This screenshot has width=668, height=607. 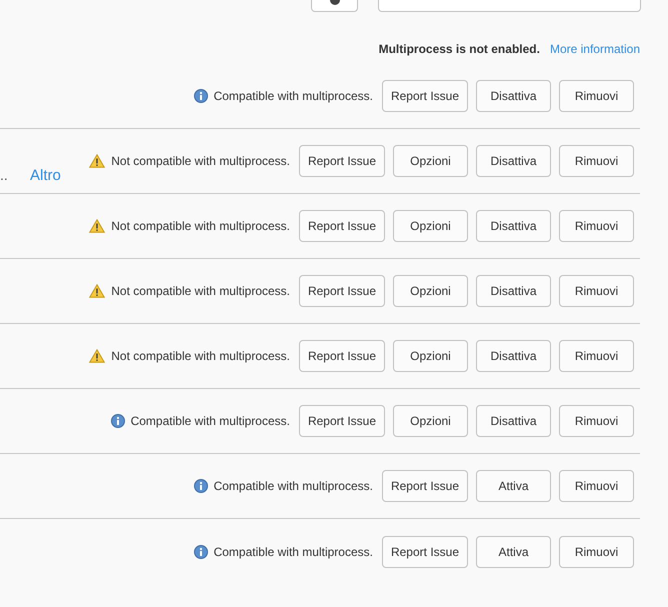 What do you see at coordinates (4, 175) in the screenshot?
I see `truncated-text: ..` at bounding box center [4, 175].